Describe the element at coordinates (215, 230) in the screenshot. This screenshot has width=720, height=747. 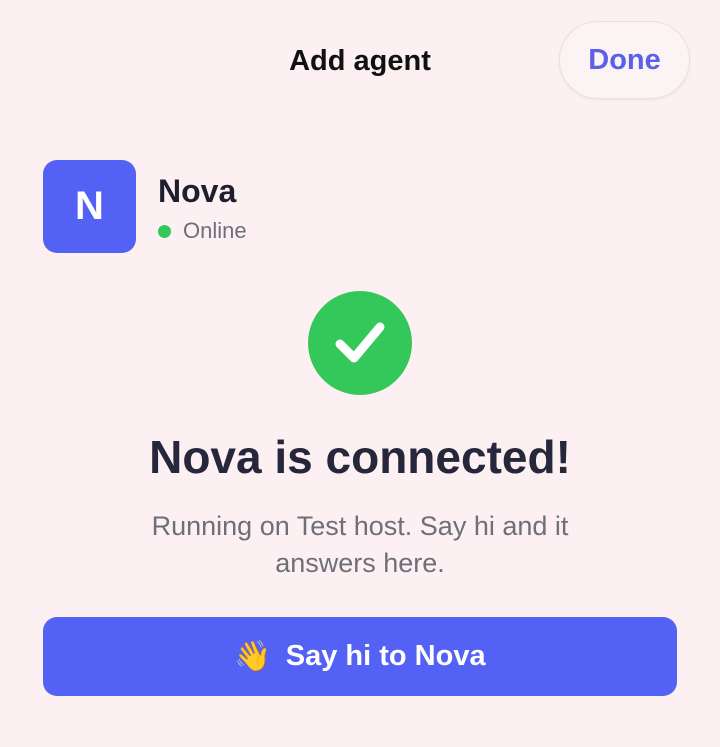
I see `agent-status-label: Online` at that location.